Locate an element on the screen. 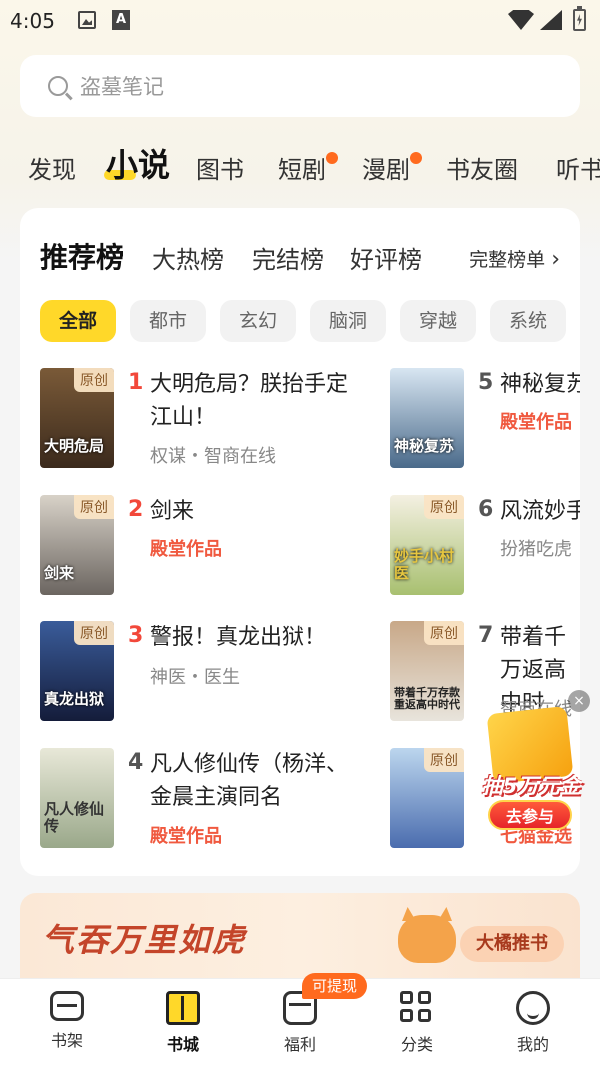 This screenshot has height=1066, width=600. battery-icon is located at coordinates (579, 18).